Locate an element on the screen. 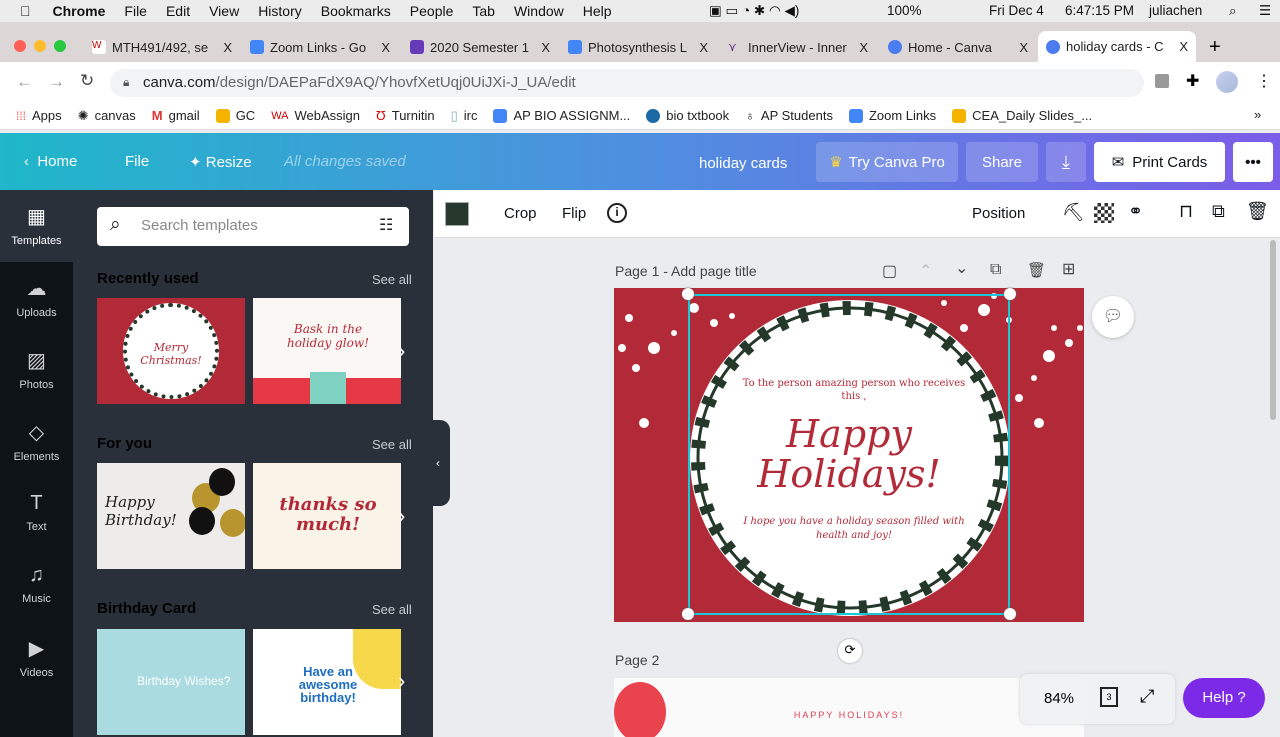  bookmark-gc: GC is located at coordinates (235, 115).